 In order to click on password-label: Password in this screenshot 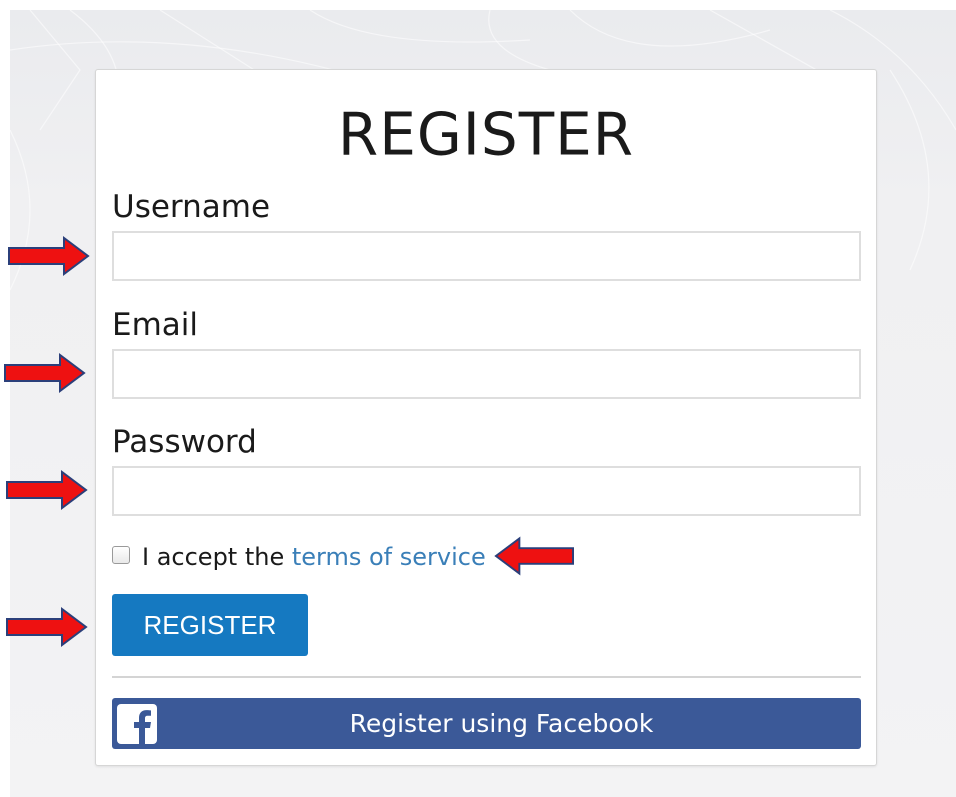, I will do `click(184, 442)`.